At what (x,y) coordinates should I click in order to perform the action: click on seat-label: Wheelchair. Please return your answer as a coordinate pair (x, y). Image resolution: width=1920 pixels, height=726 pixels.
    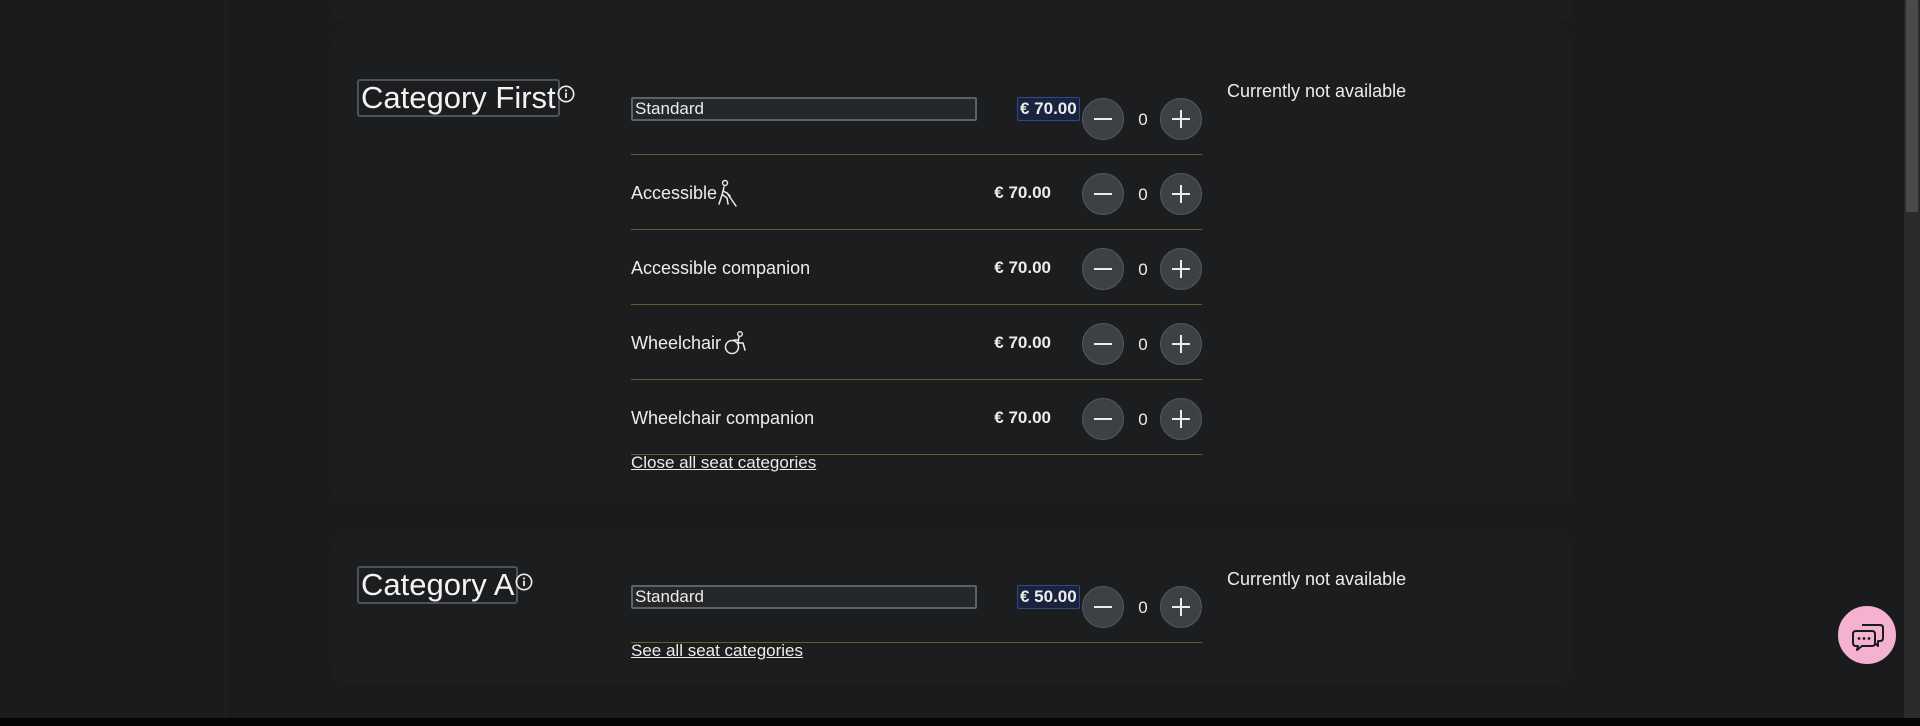
    Looking at the image, I should click on (676, 343).